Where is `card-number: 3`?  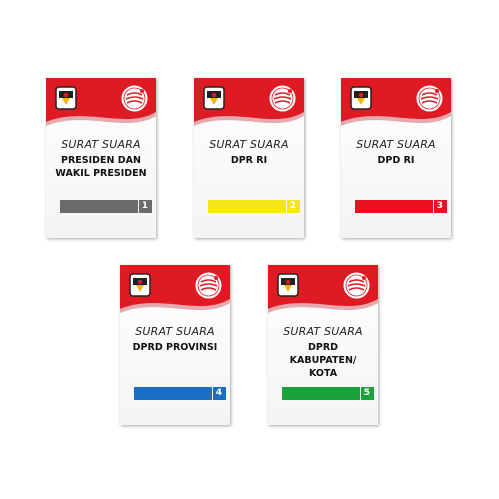 card-number: 3 is located at coordinates (437, 206).